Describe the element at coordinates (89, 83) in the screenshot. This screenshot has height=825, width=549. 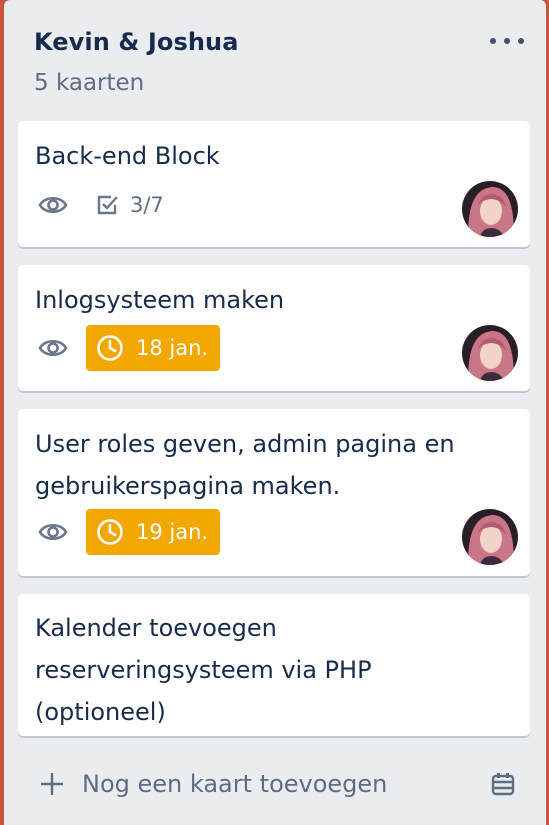
I see `list-card-count: 5 kaarten` at that location.